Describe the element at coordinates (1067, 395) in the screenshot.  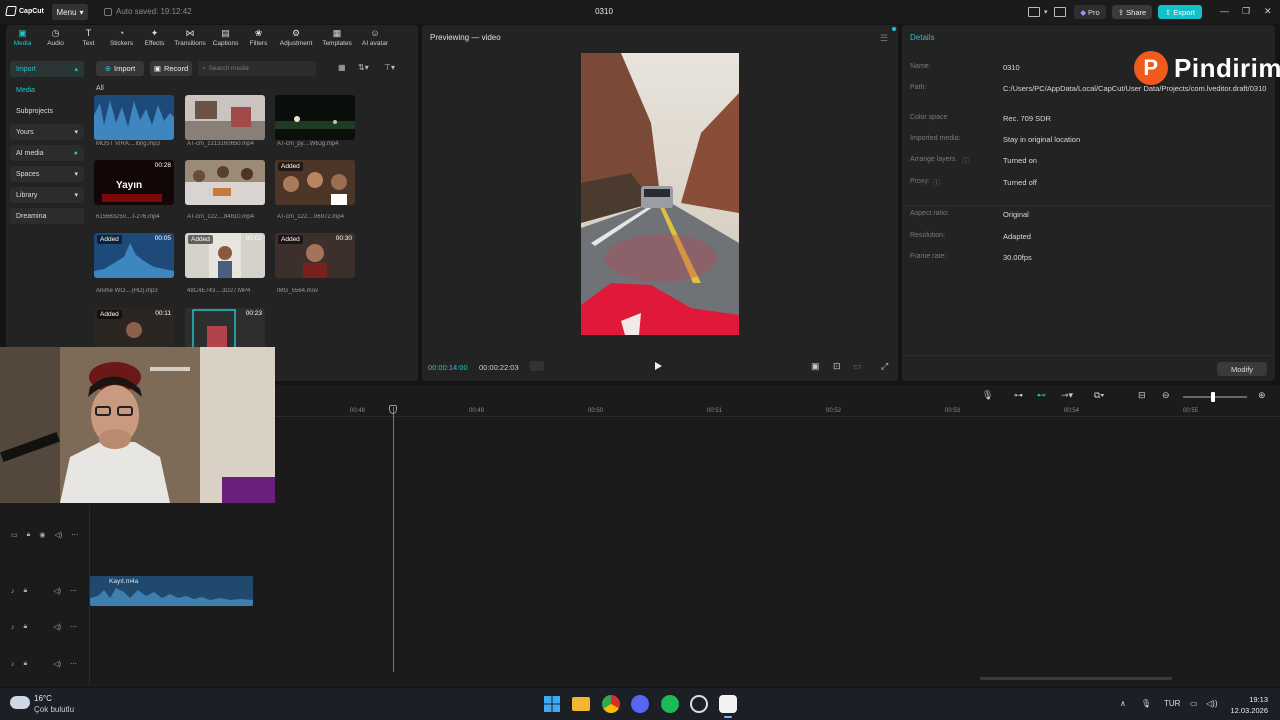
I see `chain-icon: ⊸▾` at that location.